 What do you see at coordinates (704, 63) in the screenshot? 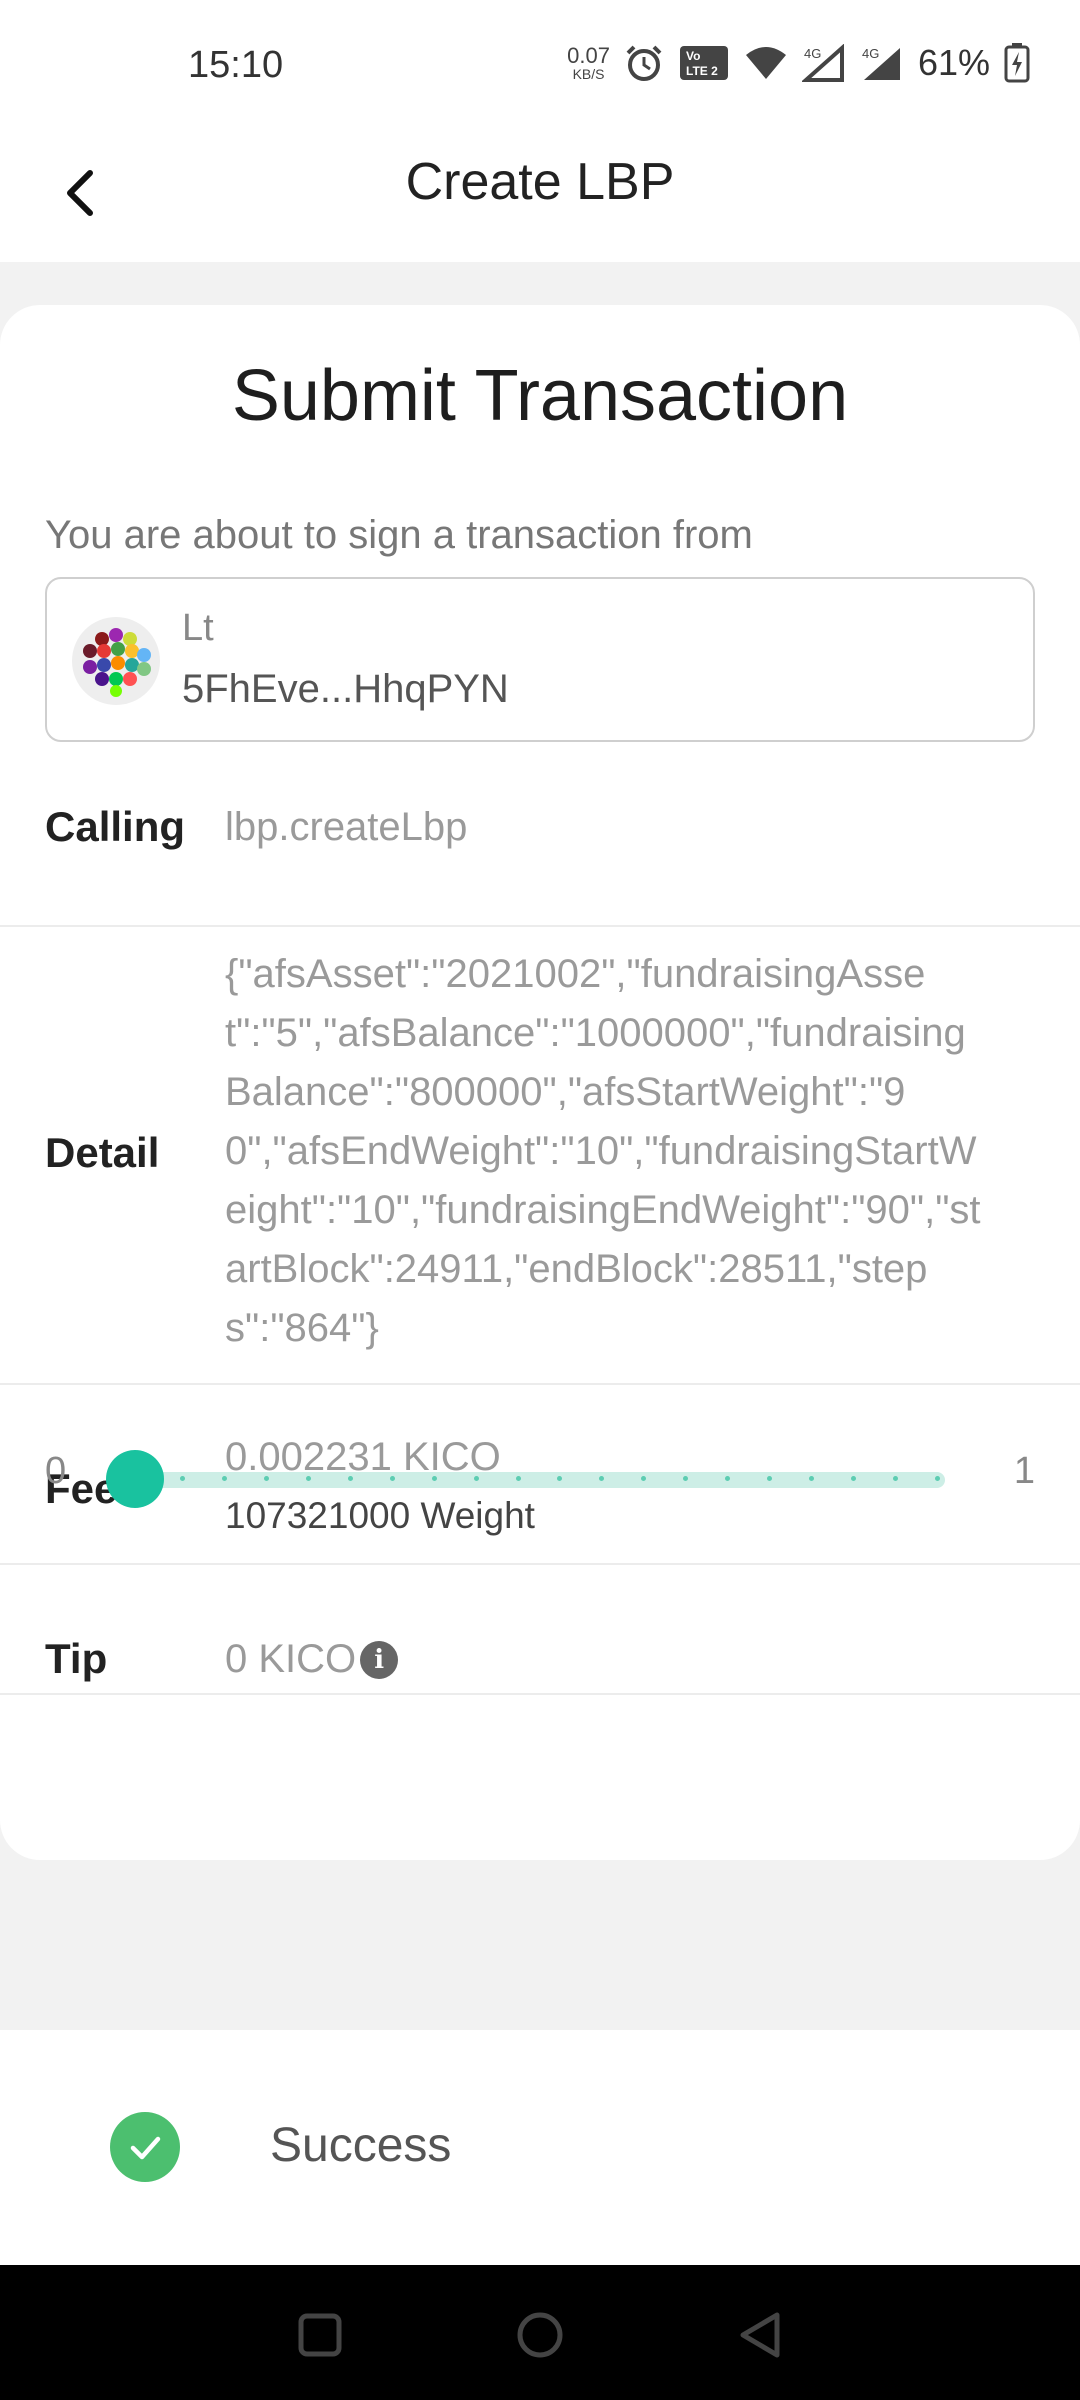
I see `volte-icon: Vo LTE 2` at bounding box center [704, 63].